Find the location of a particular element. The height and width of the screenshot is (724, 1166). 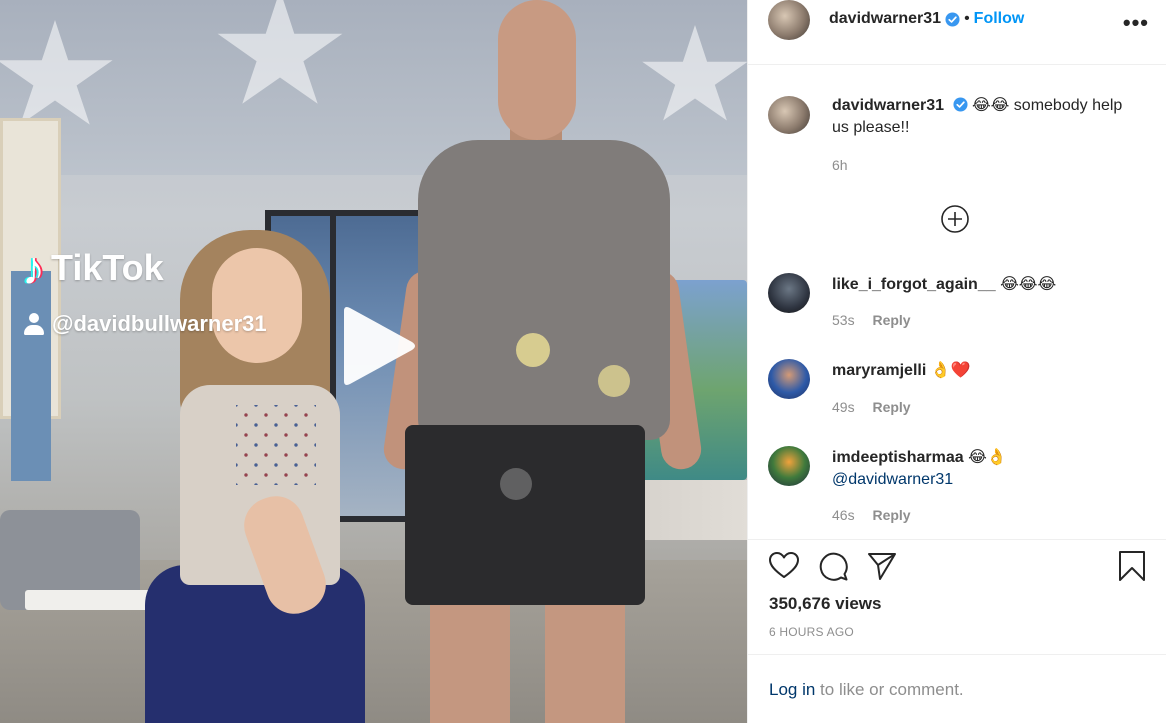

comment-item: maryramjelli 👌❤️ is located at coordinates (901, 371).